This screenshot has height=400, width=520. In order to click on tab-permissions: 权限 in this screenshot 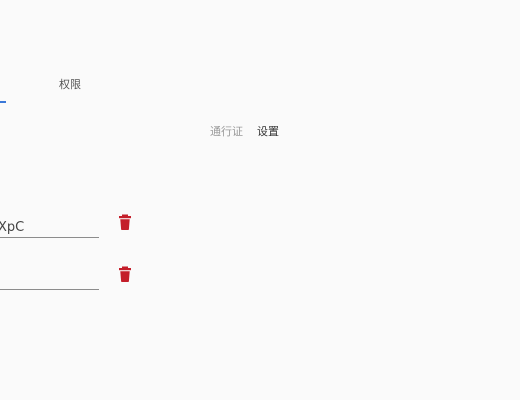, I will do `click(70, 85)`.